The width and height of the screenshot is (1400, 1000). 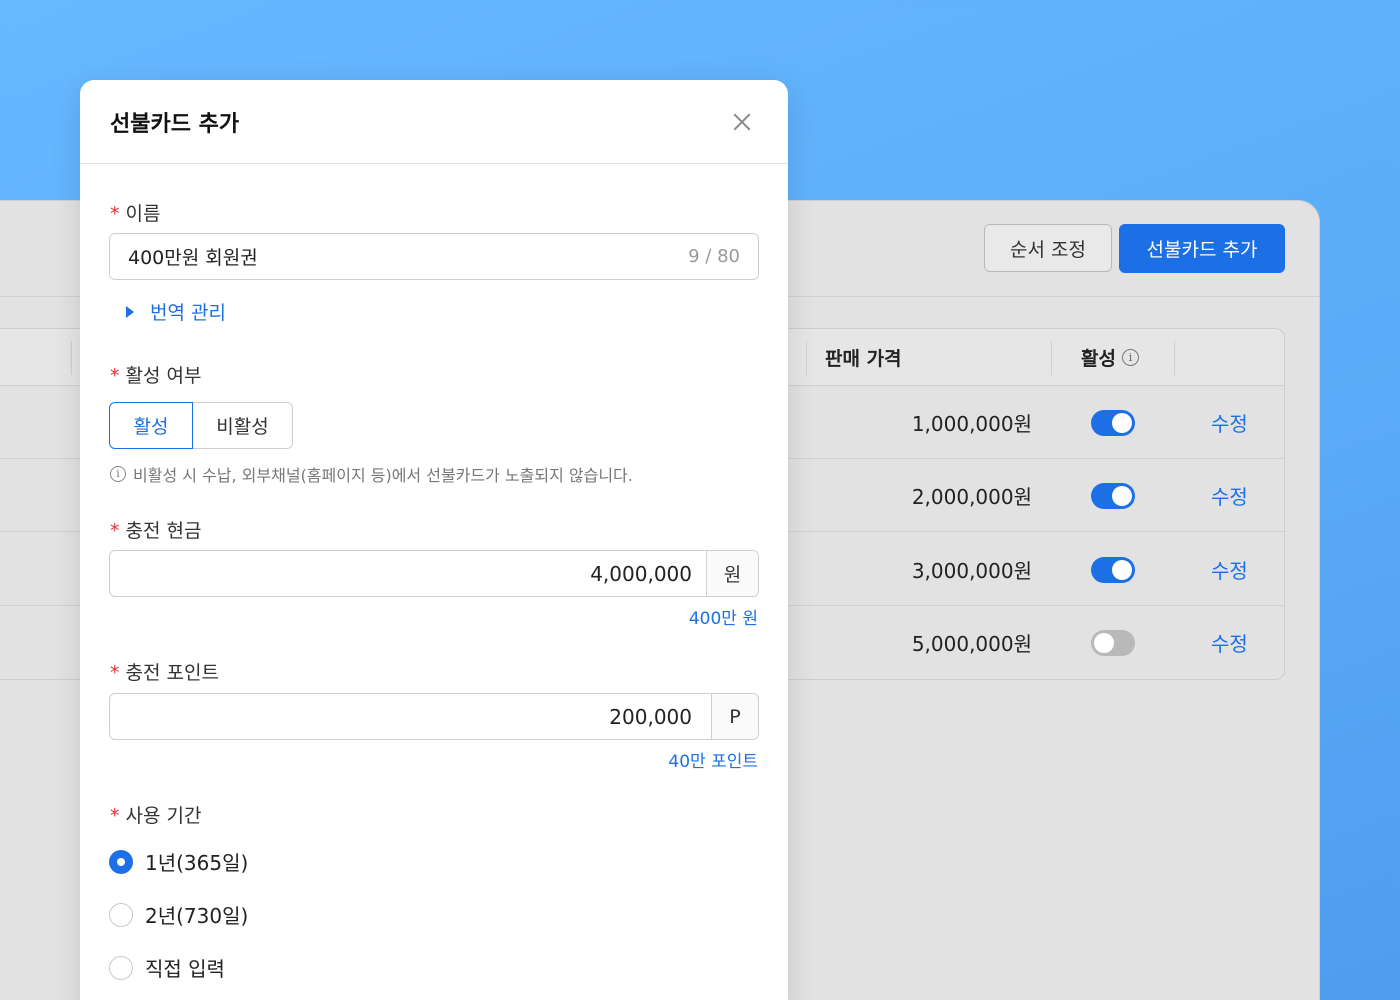 What do you see at coordinates (121, 861) in the screenshot?
I see `radio-checked-icon` at bounding box center [121, 861].